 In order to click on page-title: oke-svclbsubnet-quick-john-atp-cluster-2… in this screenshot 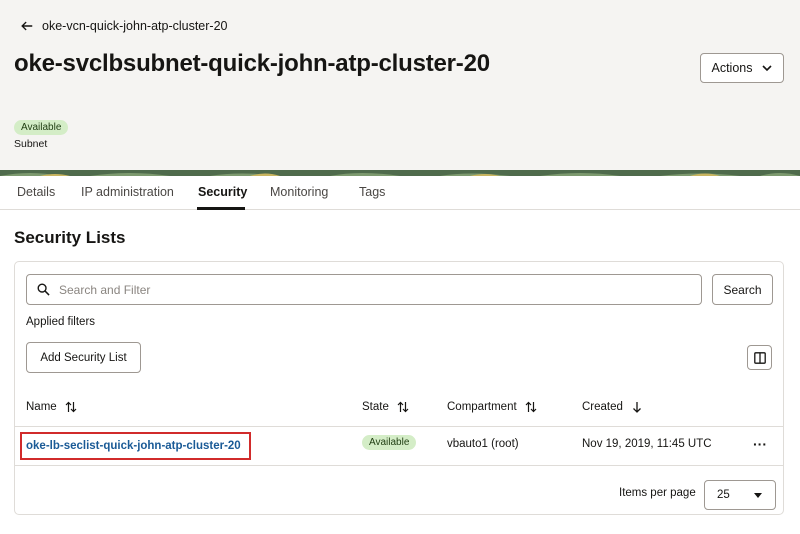, I will do `click(252, 63)`.